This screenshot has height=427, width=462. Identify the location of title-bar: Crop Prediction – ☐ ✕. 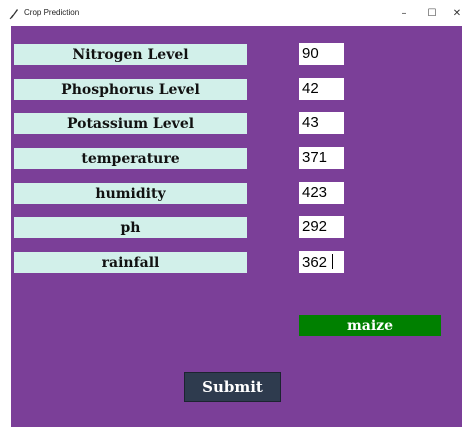
(231, 13).